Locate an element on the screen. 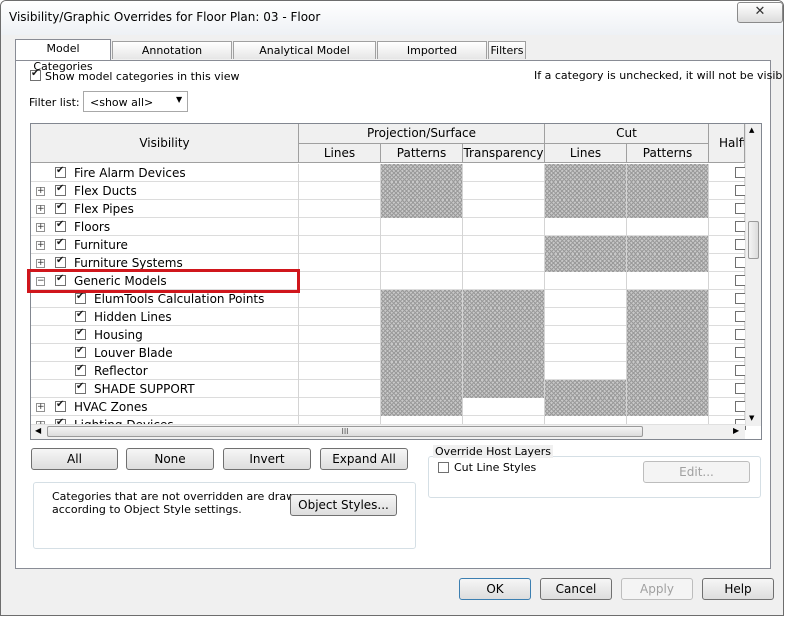  help-button: Help is located at coordinates (738, 589).